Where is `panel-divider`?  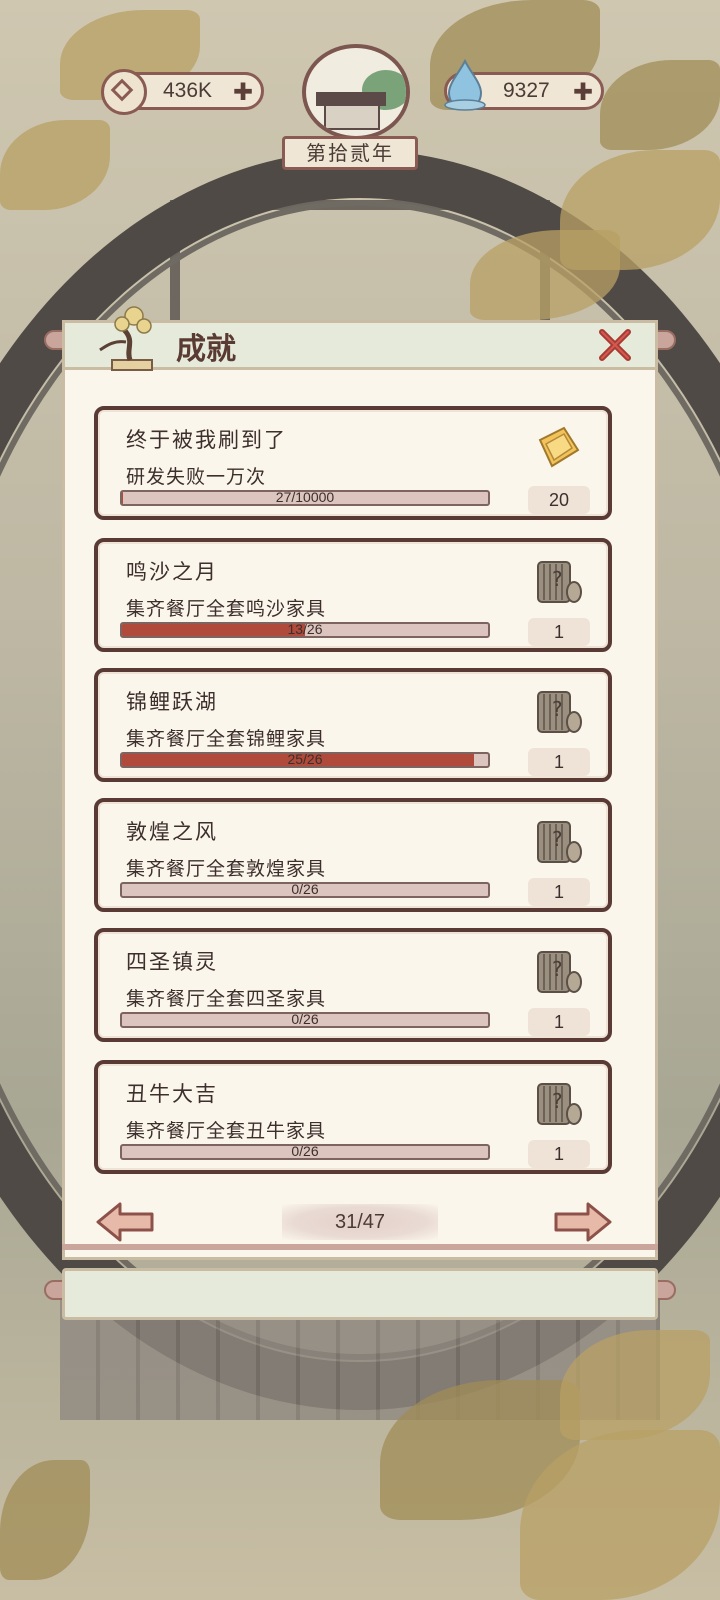
panel-divider is located at coordinates (360, 1247).